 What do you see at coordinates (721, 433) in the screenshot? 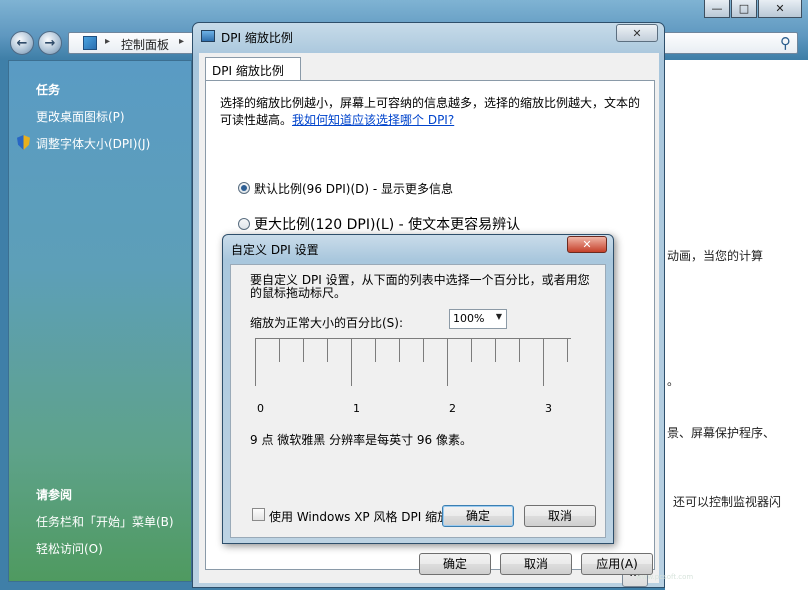
I see `content-text: 景、屏幕保护程序、` at bounding box center [721, 433].